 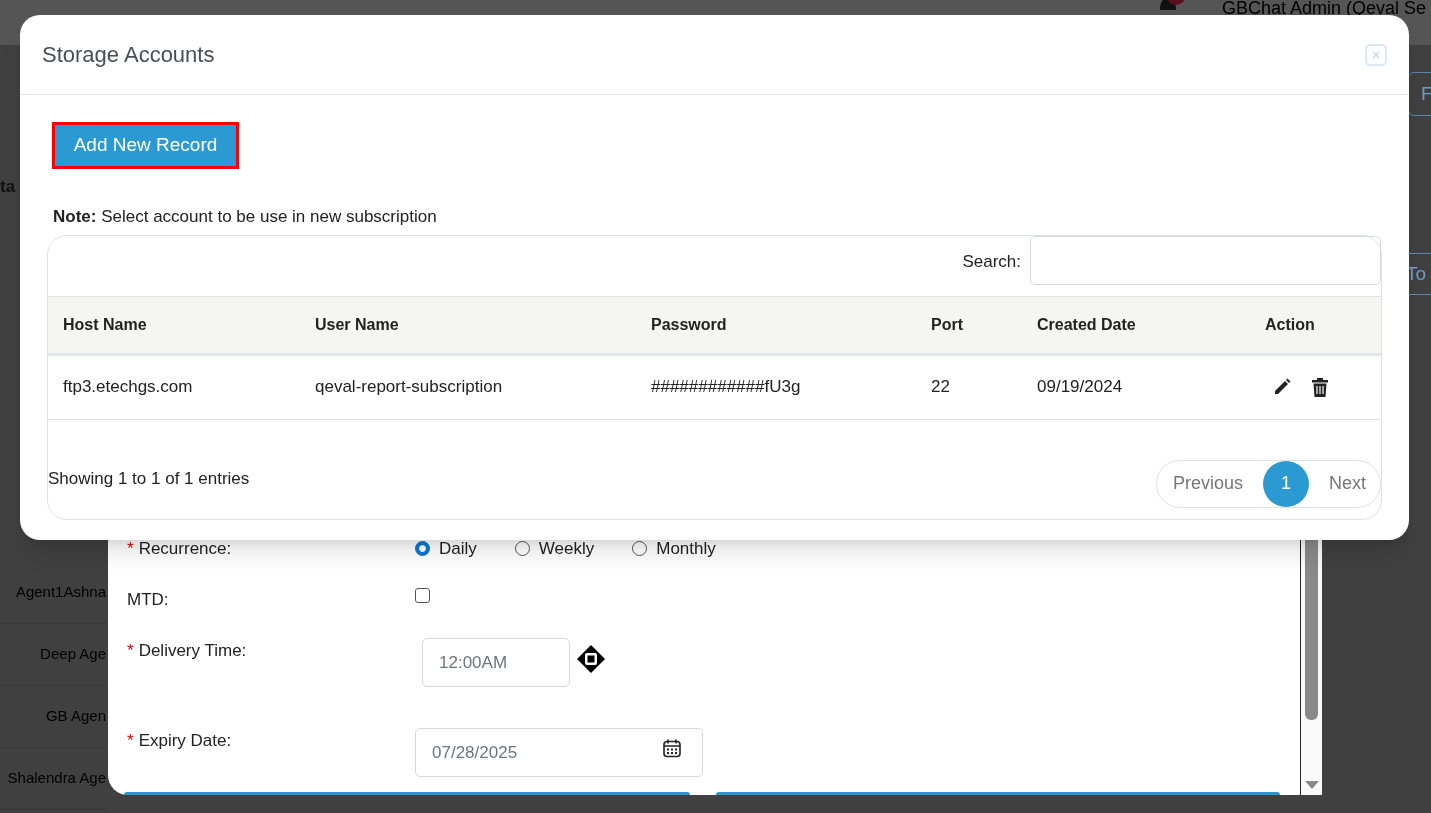 What do you see at coordinates (1205, 260) in the screenshot?
I see `search-field` at bounding box center [1205, 260].